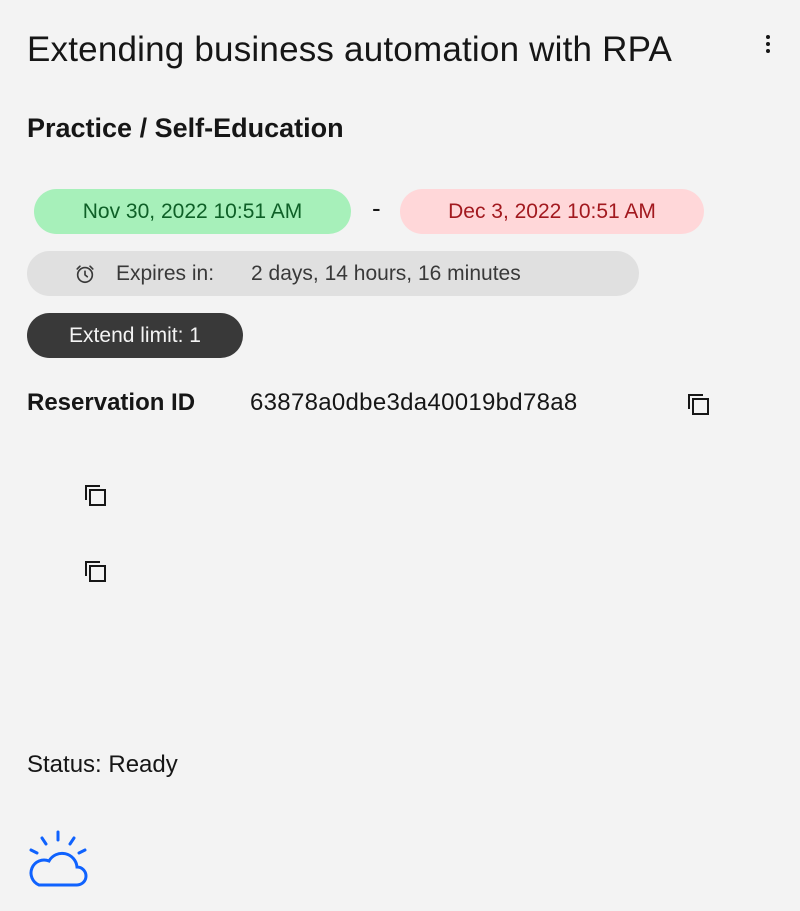 This screenshot has width=800, height=911. What do you see at coordinates (350, 49) in the screenshot?
I see `card-title: Extending business automation with RPA` at bounding box center [350, 49].